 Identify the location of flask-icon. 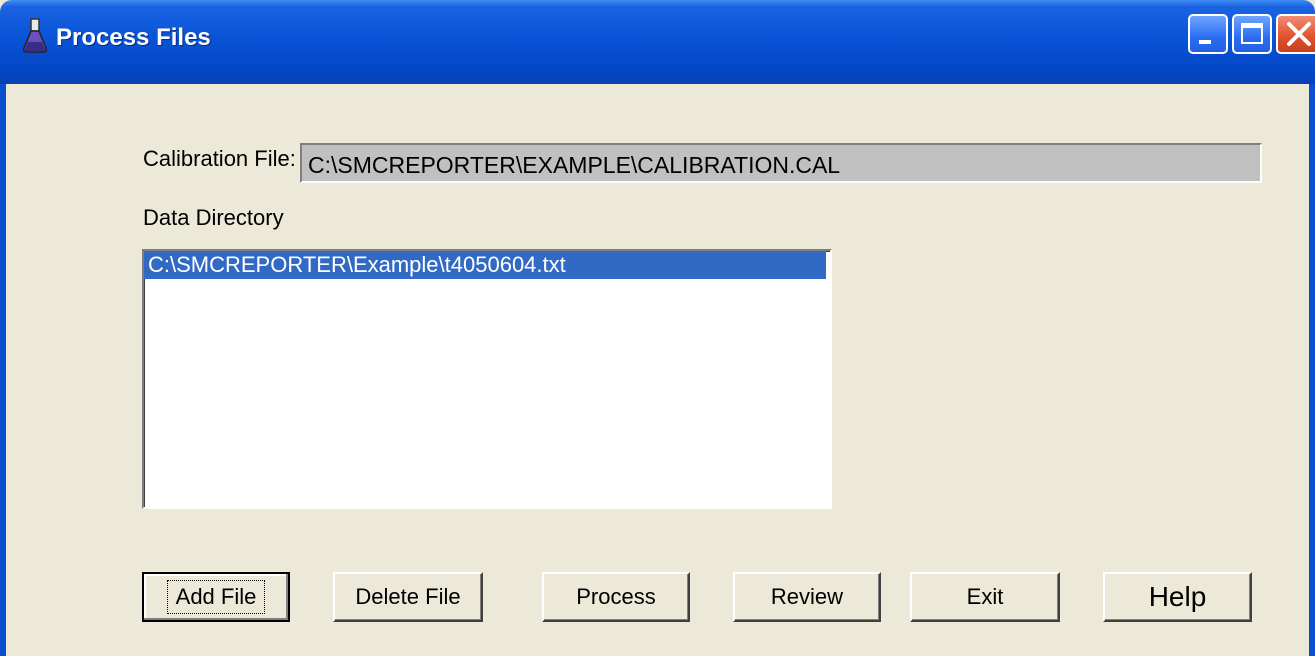
(35, 35).